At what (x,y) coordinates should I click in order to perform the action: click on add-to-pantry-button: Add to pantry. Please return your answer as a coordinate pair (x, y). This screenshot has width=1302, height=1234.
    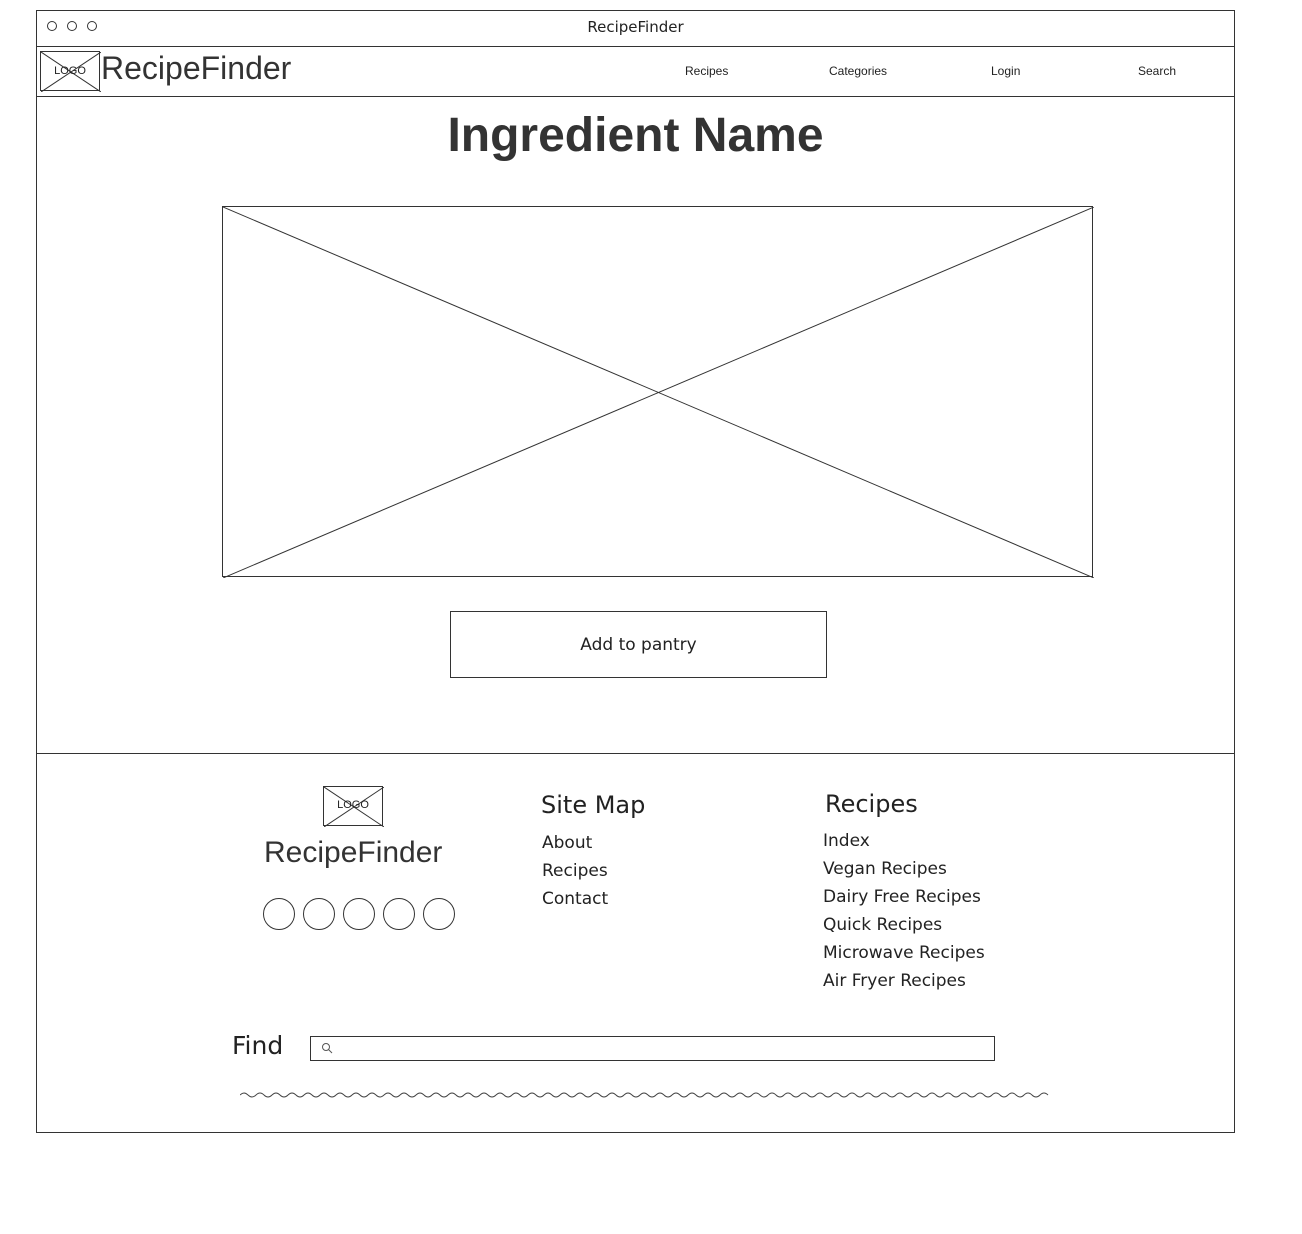
    Looking at the image, I should click on (638, 644).